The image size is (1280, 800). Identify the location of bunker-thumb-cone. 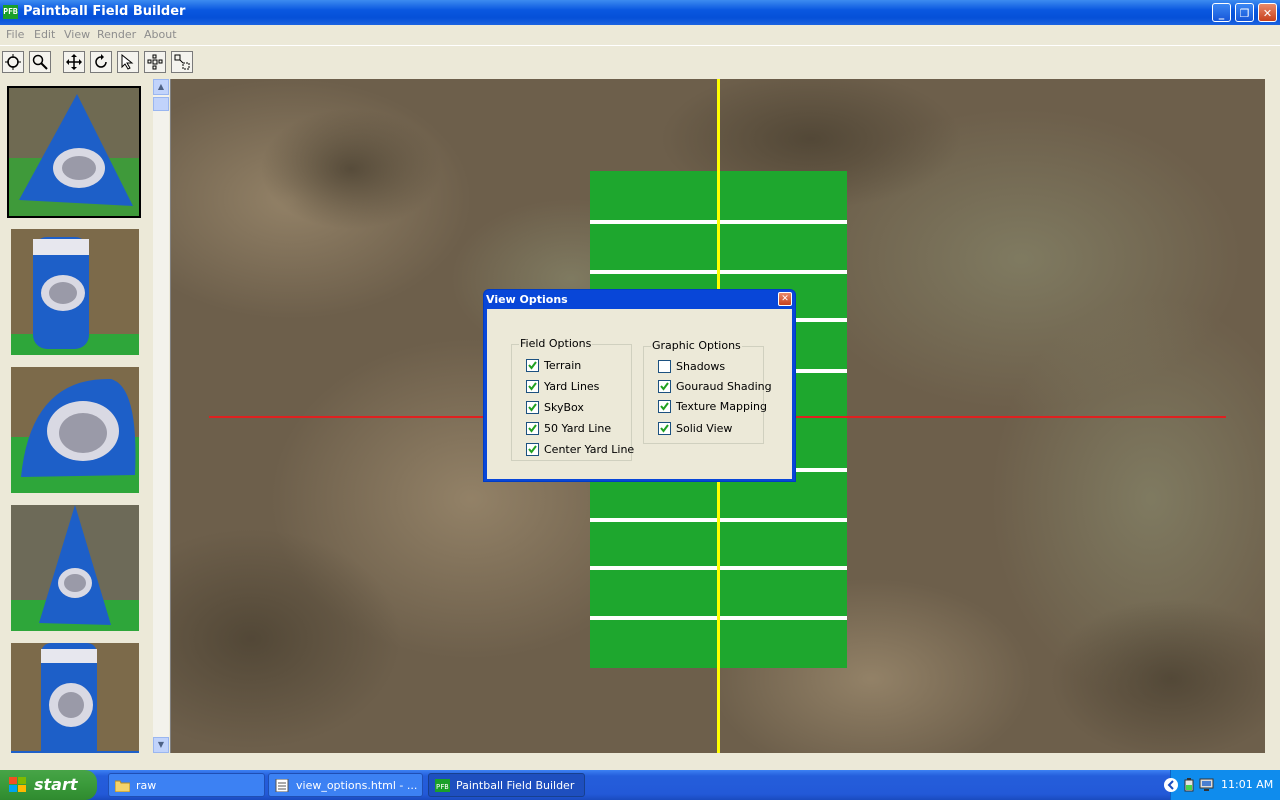
(75, 568).